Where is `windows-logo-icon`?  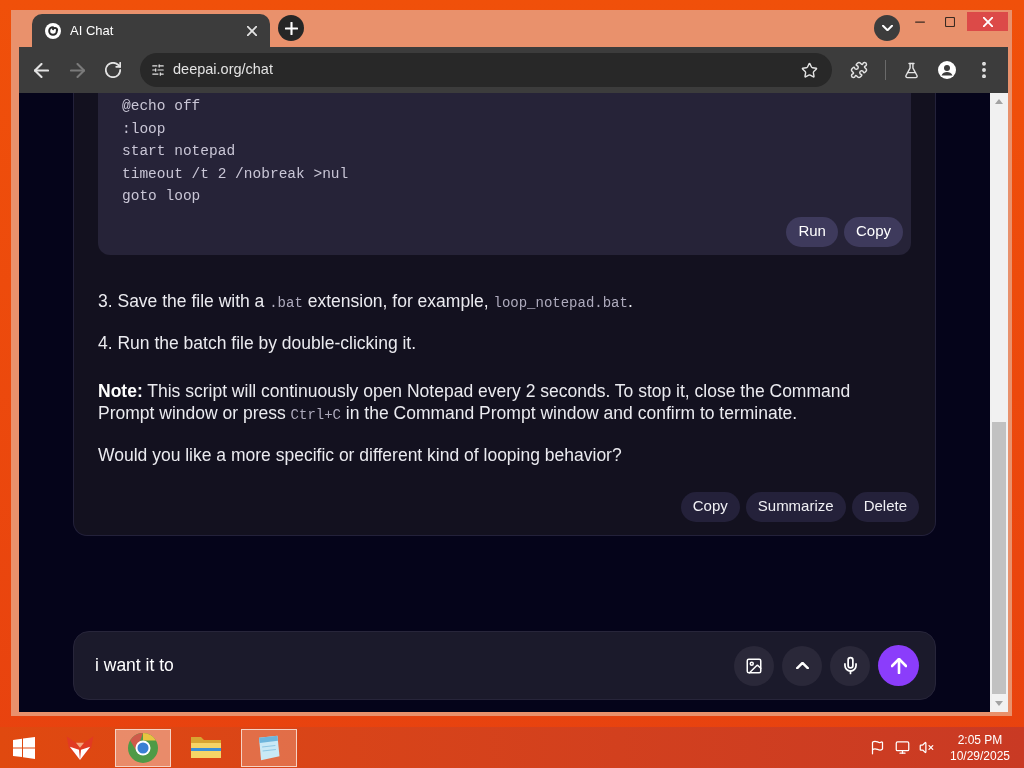
windows-logo-icon is located at coordinates (24, 747).